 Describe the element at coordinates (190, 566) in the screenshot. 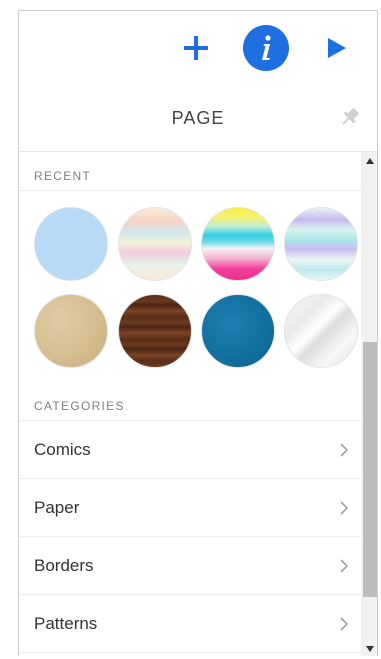

I see `category-item-borders: Borders` at that location.